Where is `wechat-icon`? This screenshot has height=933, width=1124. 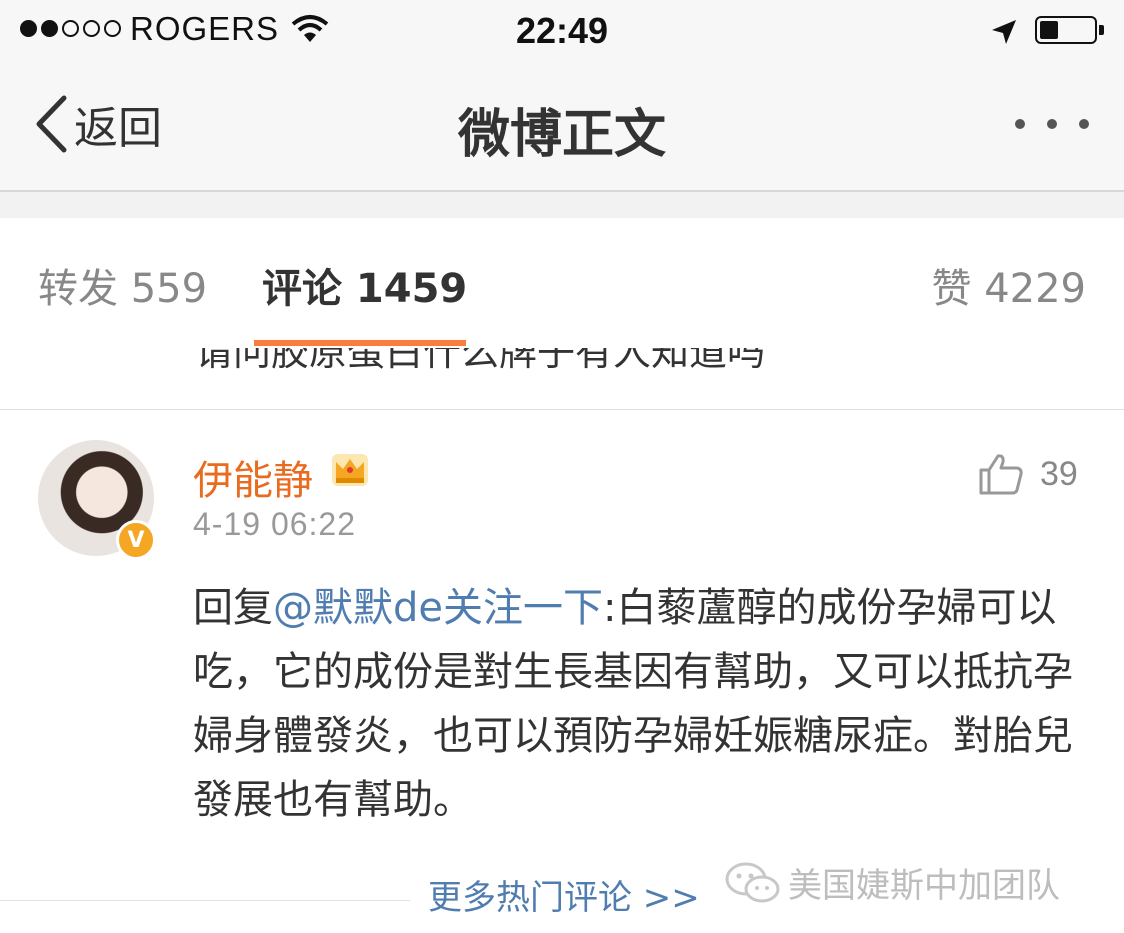
wechat-icon is located at coordinates (752, 882).